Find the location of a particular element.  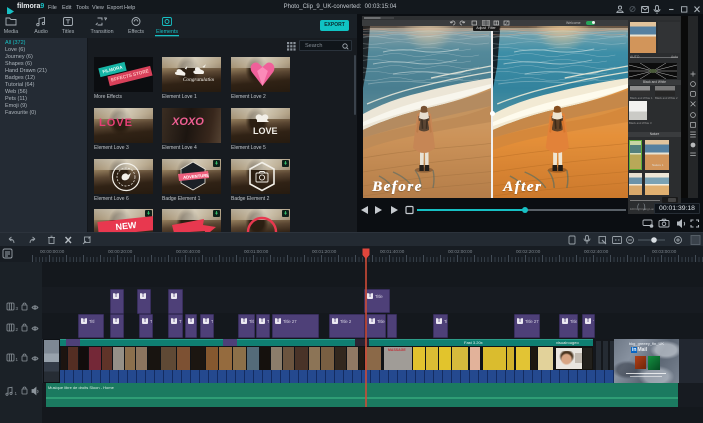

svg-text: Media is located at coordinates (11, 32).